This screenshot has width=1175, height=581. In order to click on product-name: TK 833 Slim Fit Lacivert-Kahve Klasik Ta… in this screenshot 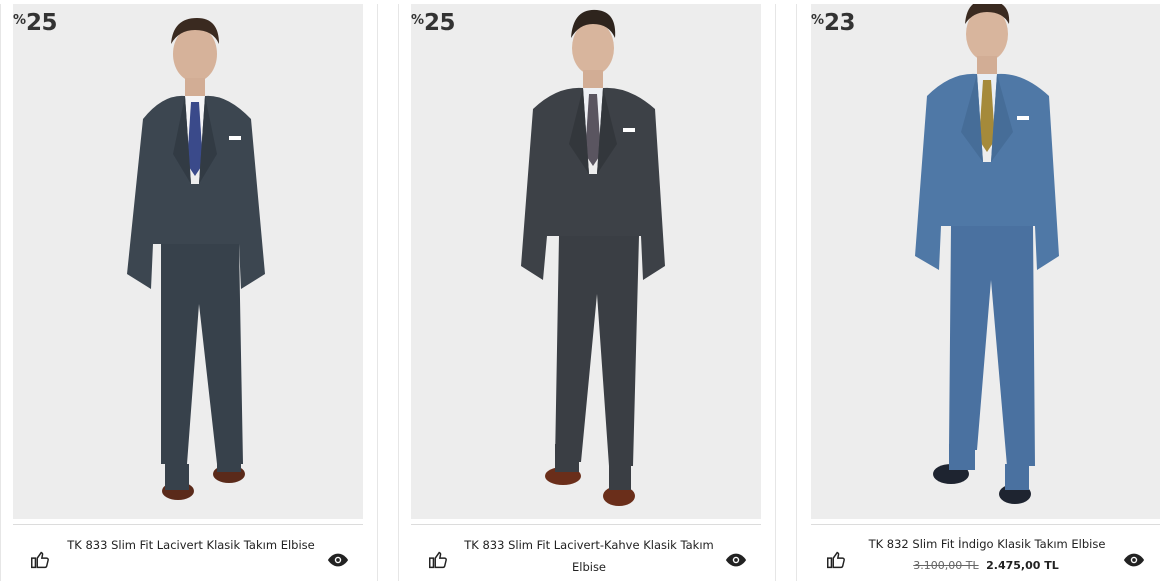, I will do `click(589, 556)`.